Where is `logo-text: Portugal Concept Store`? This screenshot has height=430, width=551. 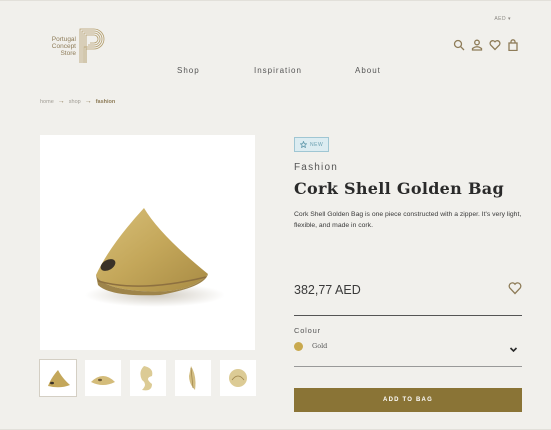 logo-text: Portugal Concept Store is located at coordinates (59, 46).